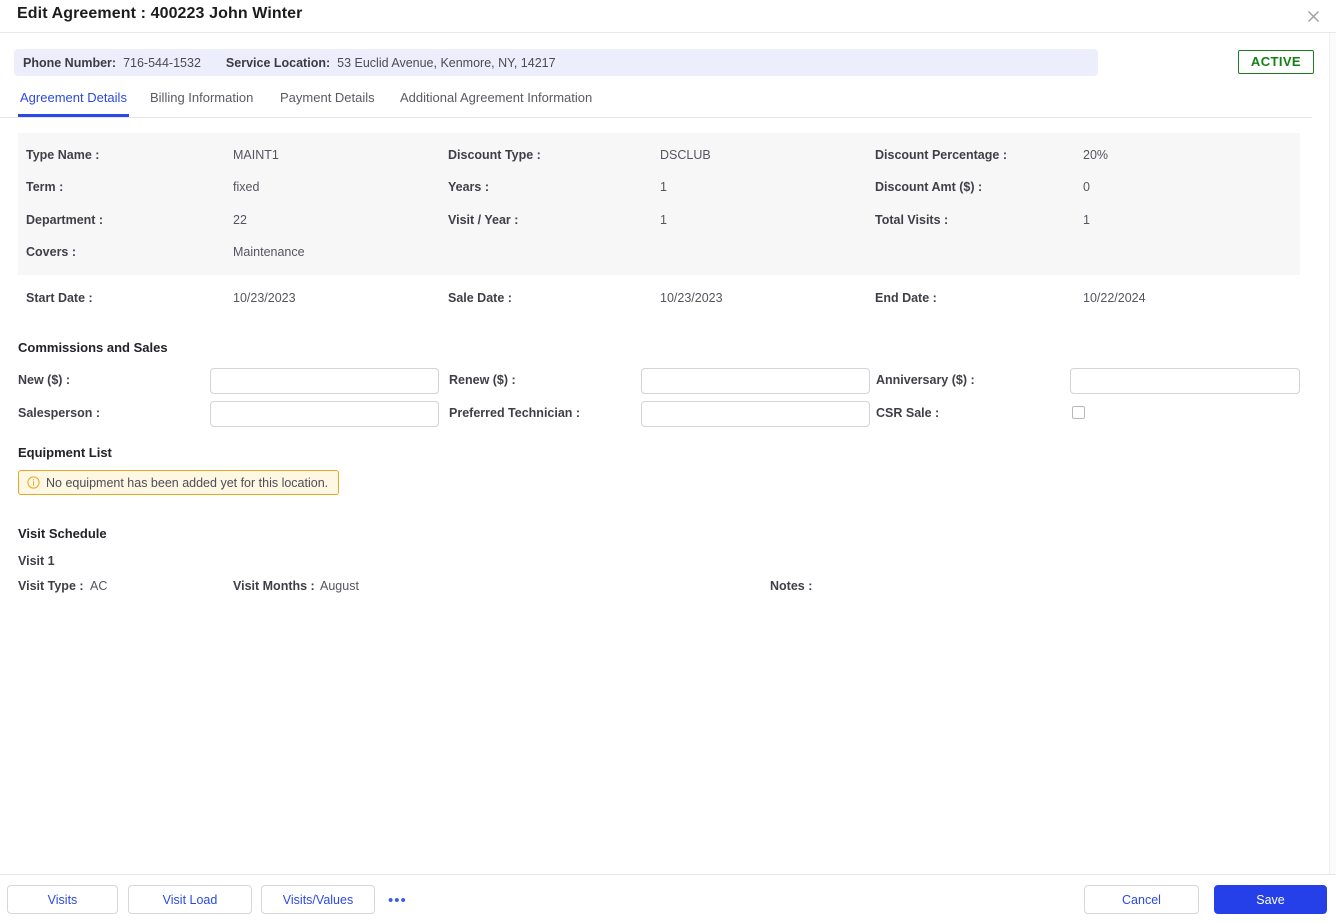 The image size is (1336, 923). Describe the element at coordinates (51, 252) in the screenshot. I see `field-label-covers: Covers :` at that location.